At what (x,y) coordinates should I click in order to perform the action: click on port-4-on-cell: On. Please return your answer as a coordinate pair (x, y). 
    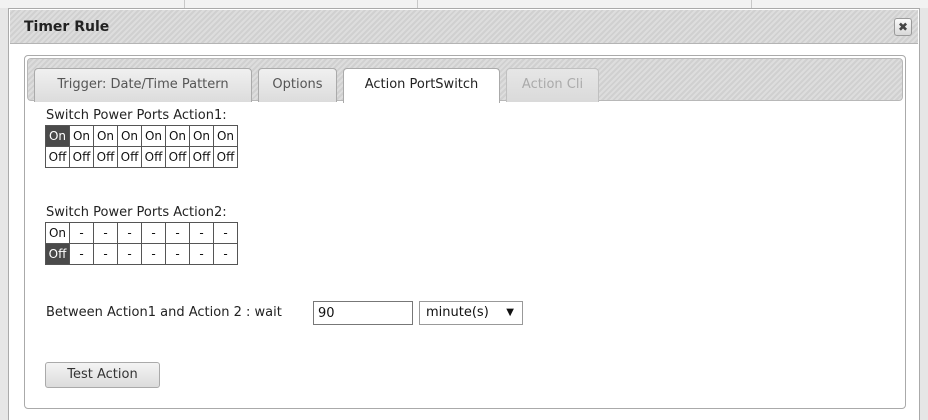
    Looking at the image, I should click on (129, 136).